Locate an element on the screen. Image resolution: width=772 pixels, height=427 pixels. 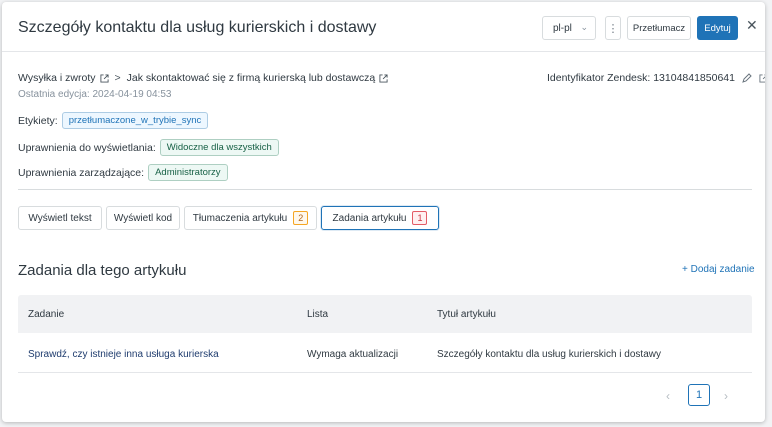
language-select-value: pl-pl is located at coordinates (562, 28).